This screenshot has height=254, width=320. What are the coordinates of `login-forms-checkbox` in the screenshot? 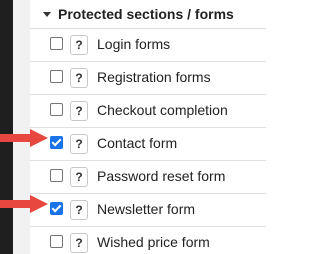 It's located at (56, 43).